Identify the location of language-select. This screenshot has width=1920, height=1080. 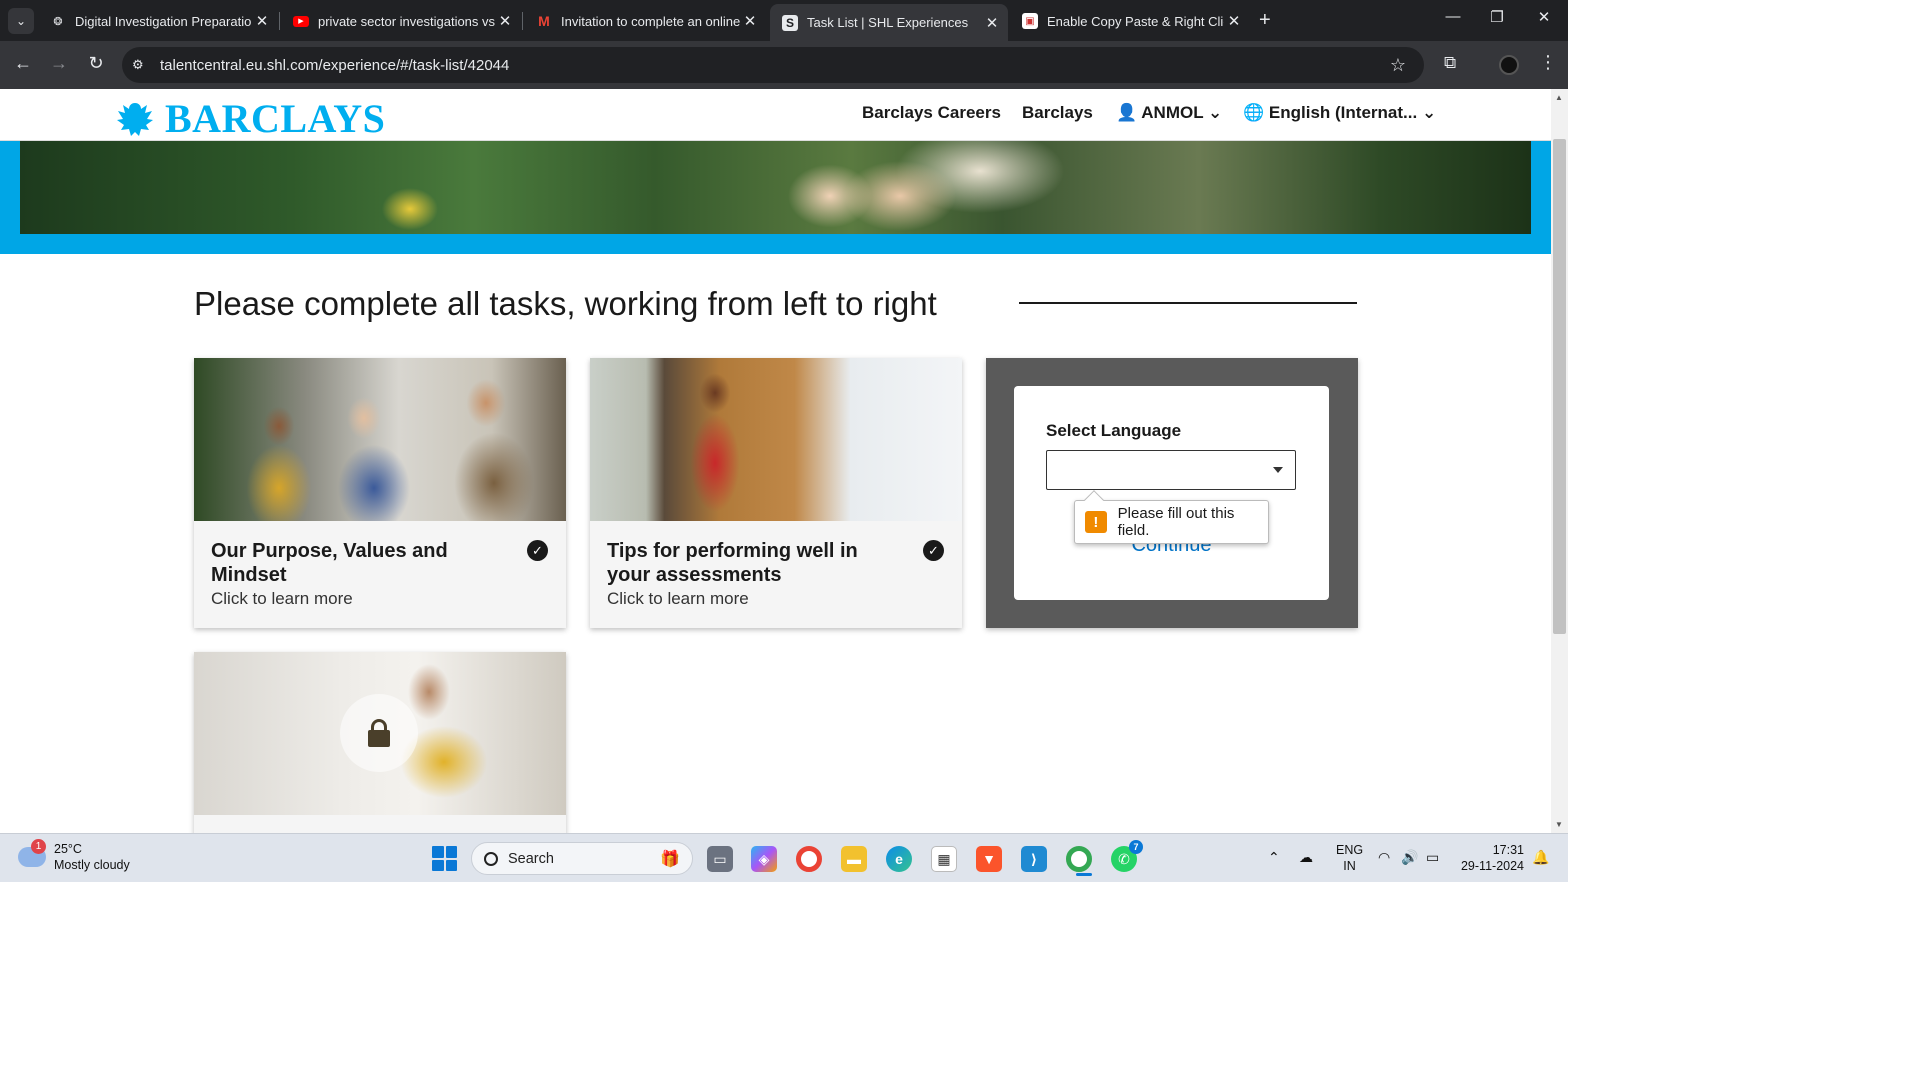
(1171, 470).